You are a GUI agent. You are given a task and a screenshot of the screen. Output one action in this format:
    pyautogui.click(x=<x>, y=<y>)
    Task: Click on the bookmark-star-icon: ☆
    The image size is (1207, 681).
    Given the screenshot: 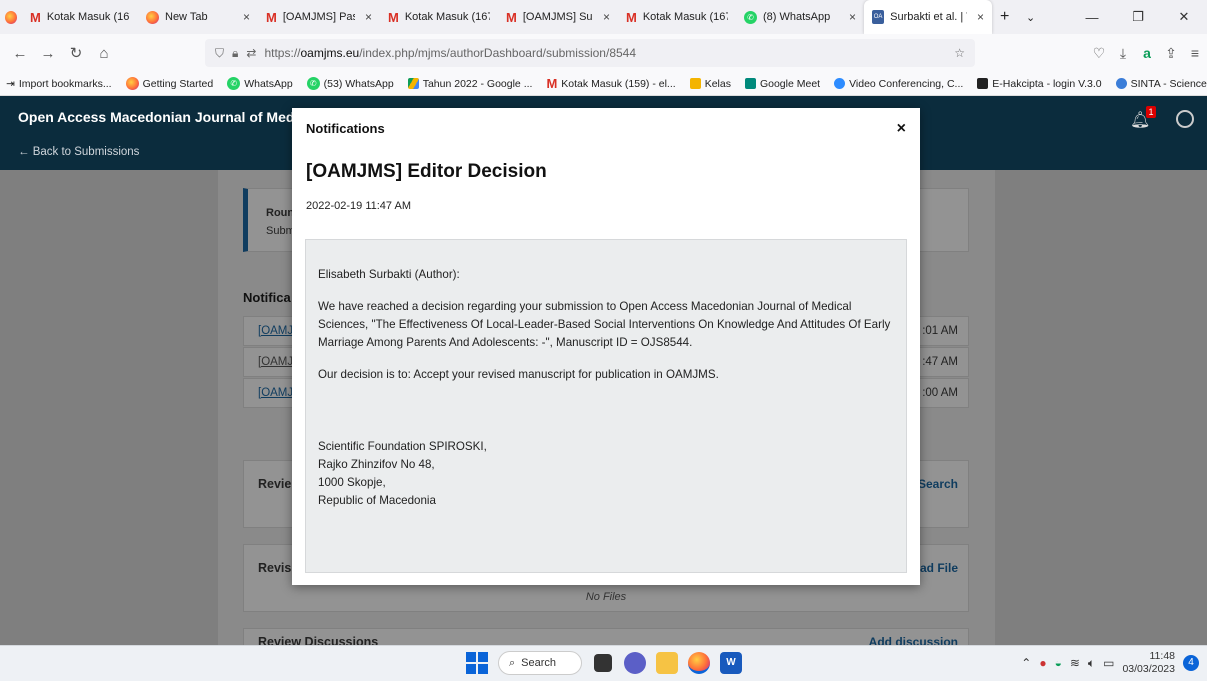 What is the action you would take?
    pyautogui.click(x=959, y=53)
    